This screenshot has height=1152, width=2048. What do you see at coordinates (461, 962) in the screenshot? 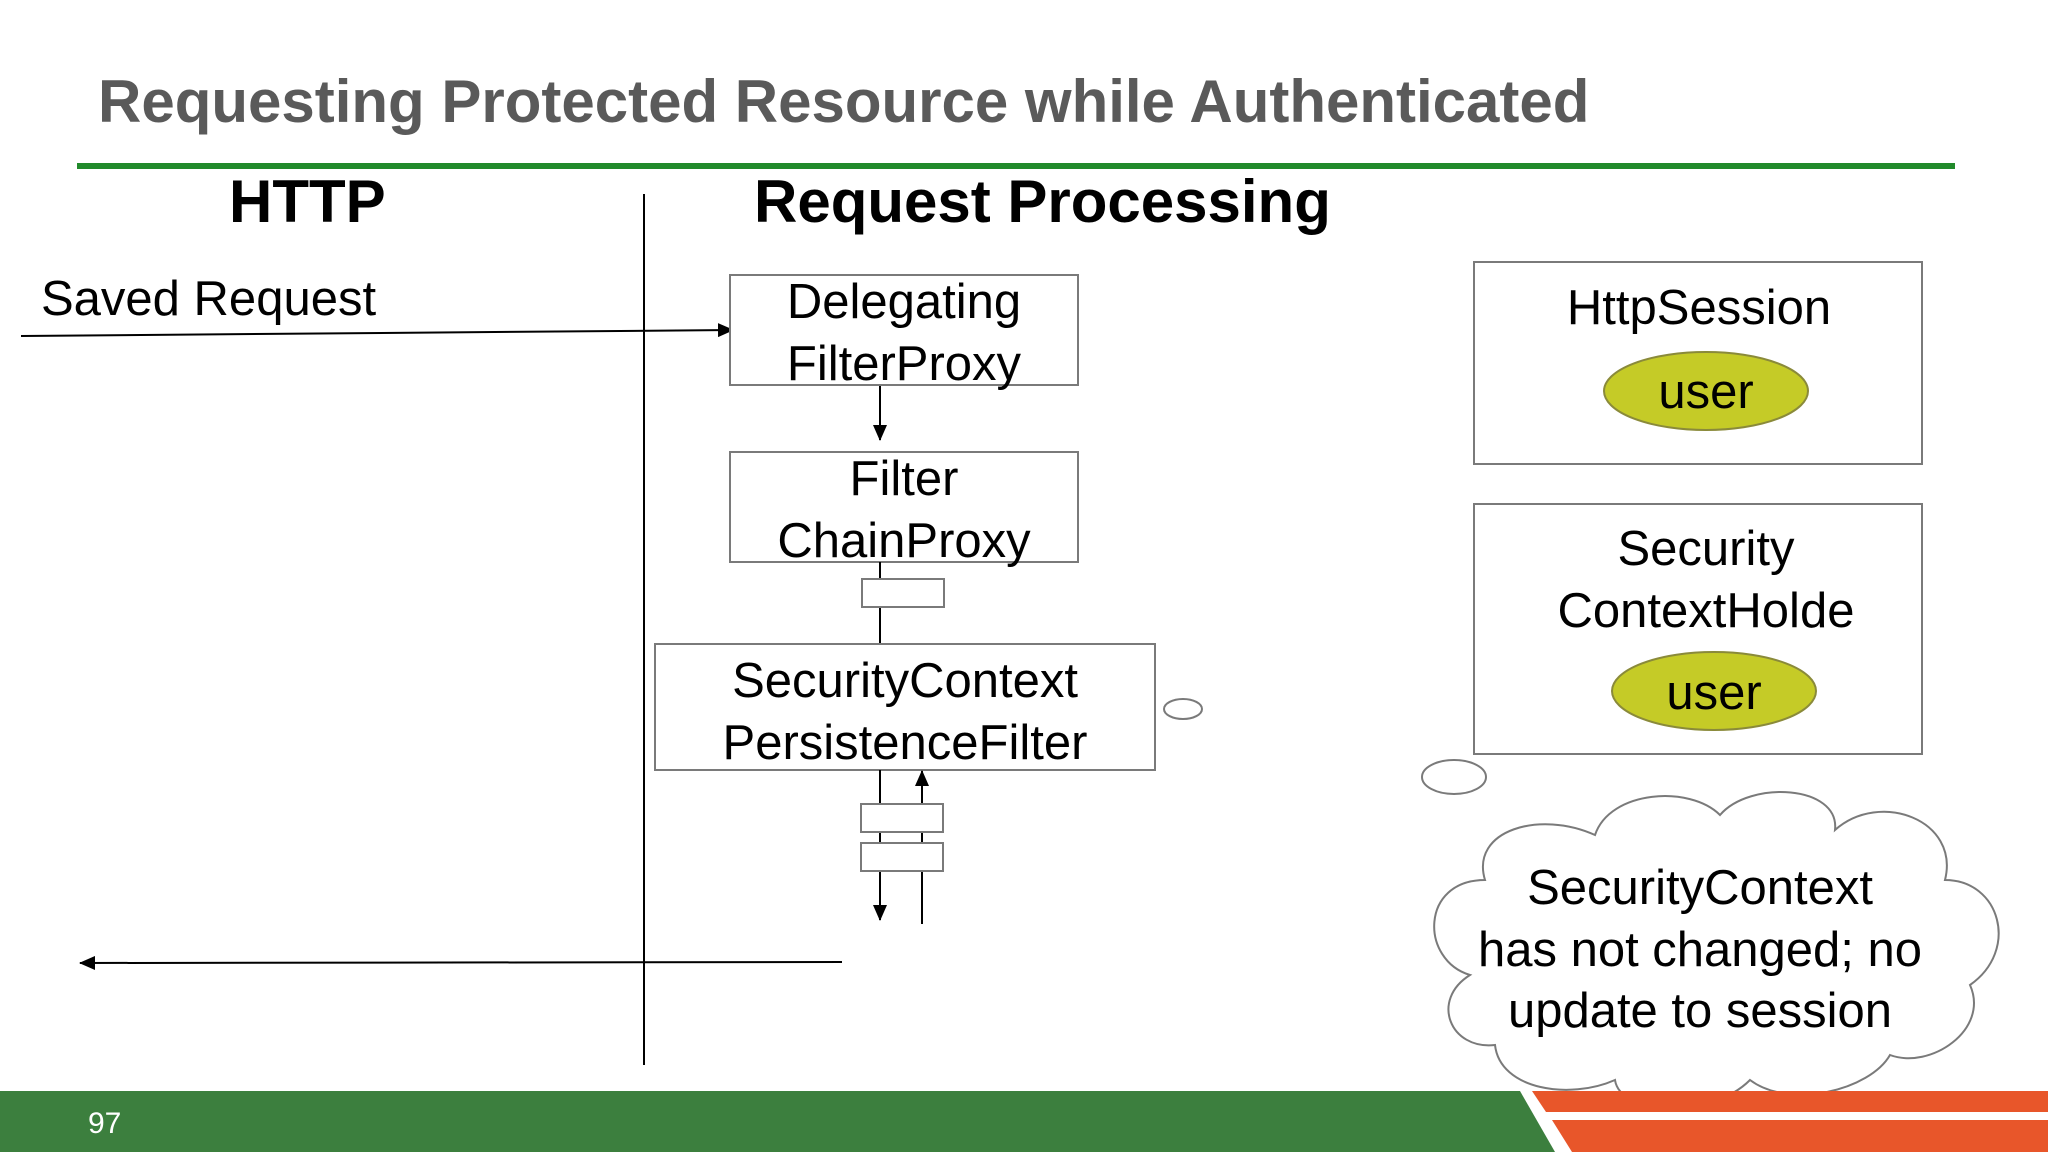
I see `outgoing-response-arrow` at bounding box center [461, 962].